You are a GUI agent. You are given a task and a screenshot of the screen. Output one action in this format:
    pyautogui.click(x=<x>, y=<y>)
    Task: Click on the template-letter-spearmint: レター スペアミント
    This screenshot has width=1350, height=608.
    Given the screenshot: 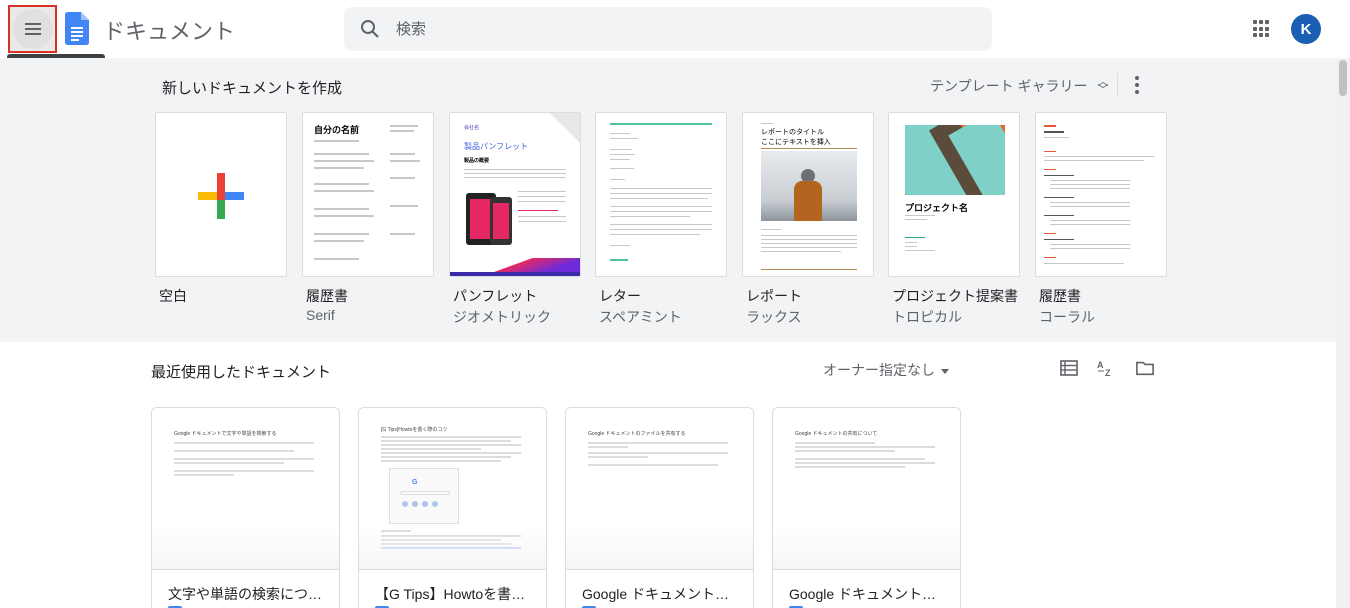 What is the action you would take?
    pyautogui.click(x=661, y=219)
    